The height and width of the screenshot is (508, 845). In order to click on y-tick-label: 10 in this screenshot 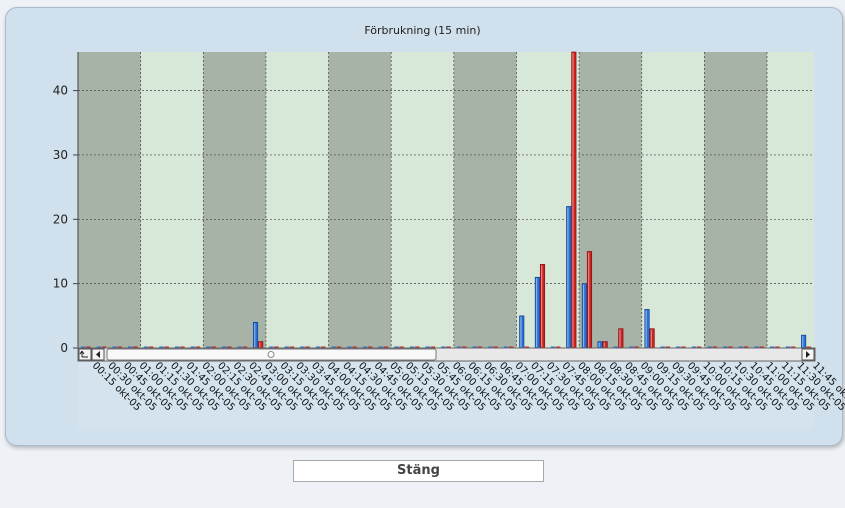, I will do `click(60, 284)`.